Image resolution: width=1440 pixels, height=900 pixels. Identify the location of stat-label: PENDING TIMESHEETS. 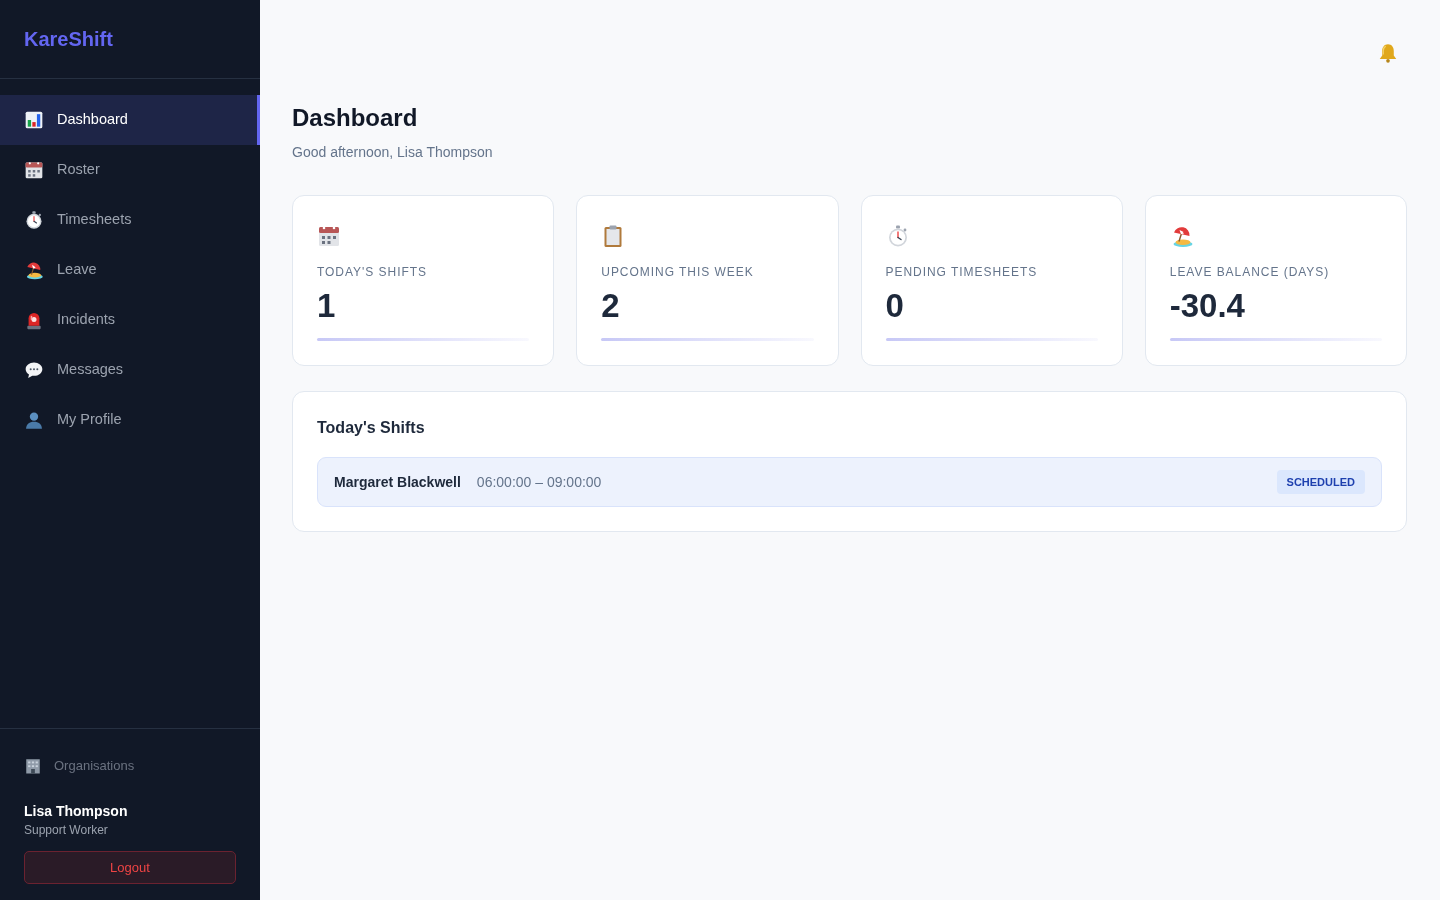
(962, 272).